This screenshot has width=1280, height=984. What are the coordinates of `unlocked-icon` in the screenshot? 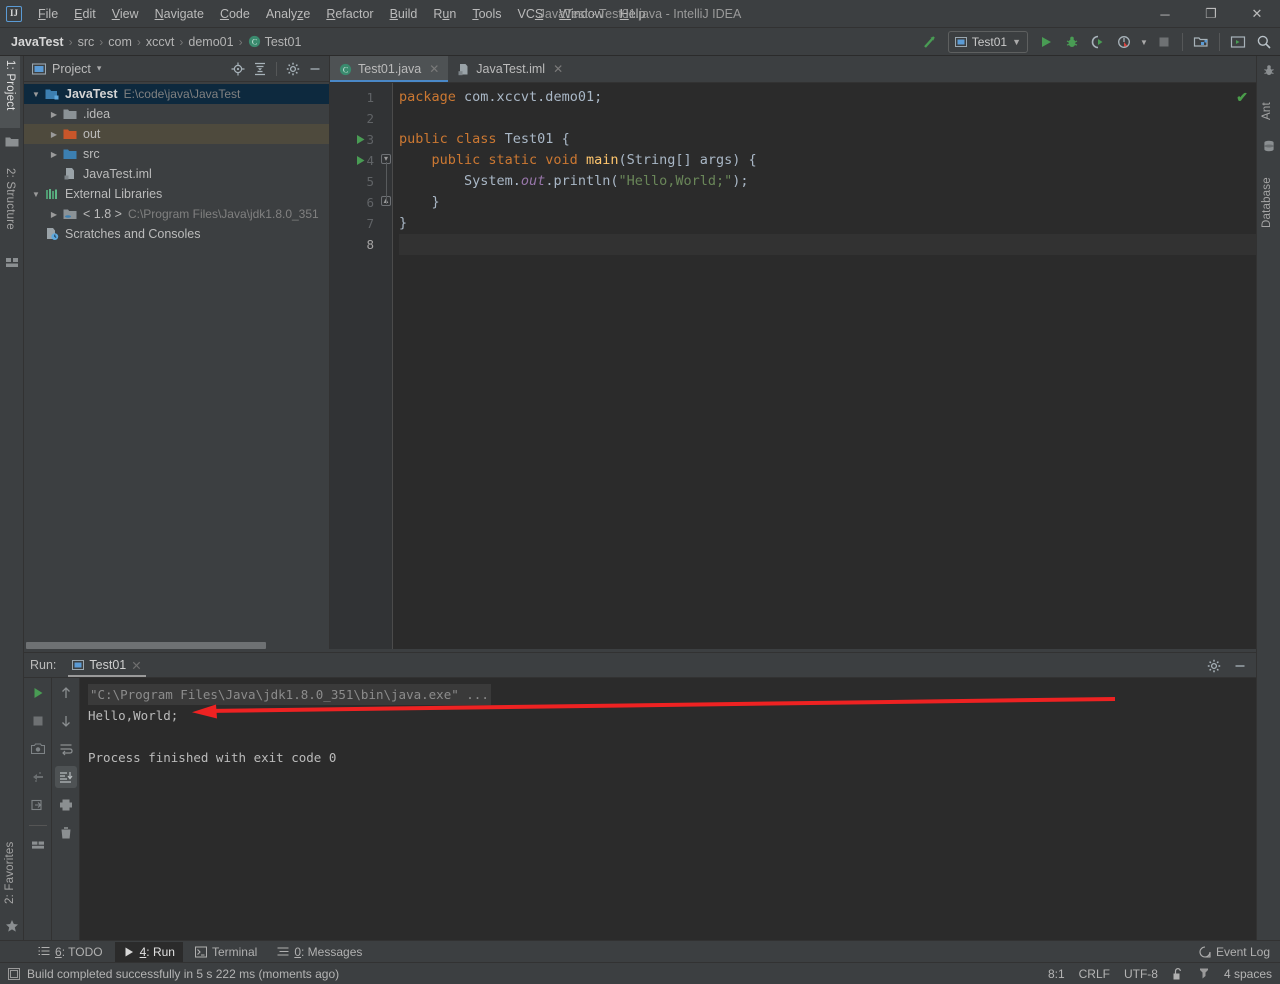 It's located at (1178, 974).